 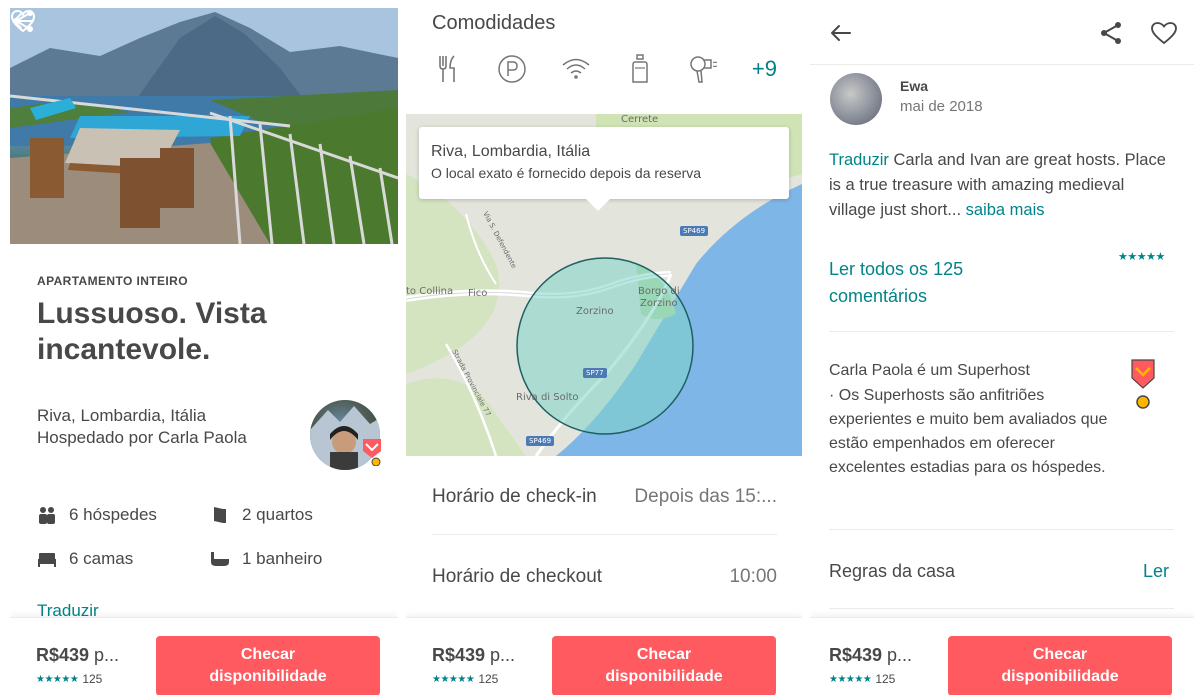 I want to click on map-label-collina: to Collina, so click(x=430, y=291).